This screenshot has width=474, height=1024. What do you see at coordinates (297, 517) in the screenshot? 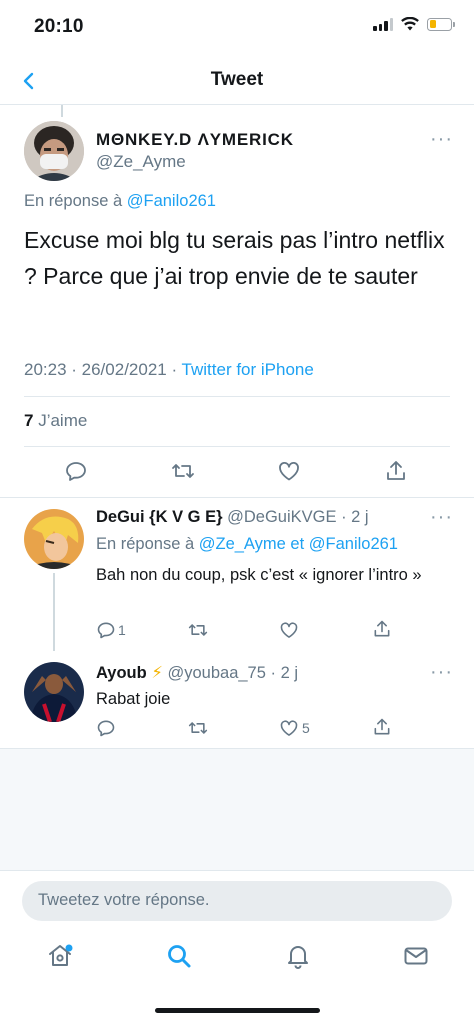
I see `reply-author-handle: @DeGuiKVGE · 2 j` at bounding box center [297, 517].